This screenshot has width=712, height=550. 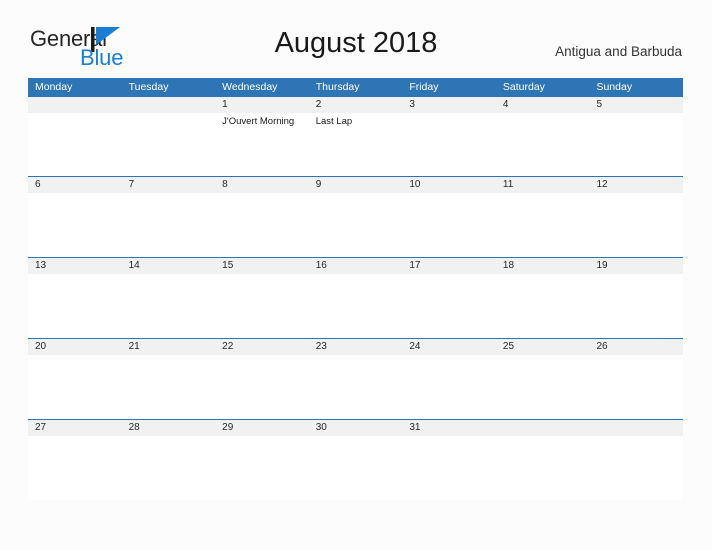 What do you see at coordinates (614, 87) in the screenshot?
I see `day-header-sunday: Sunday` at bounding box center [614, 87].